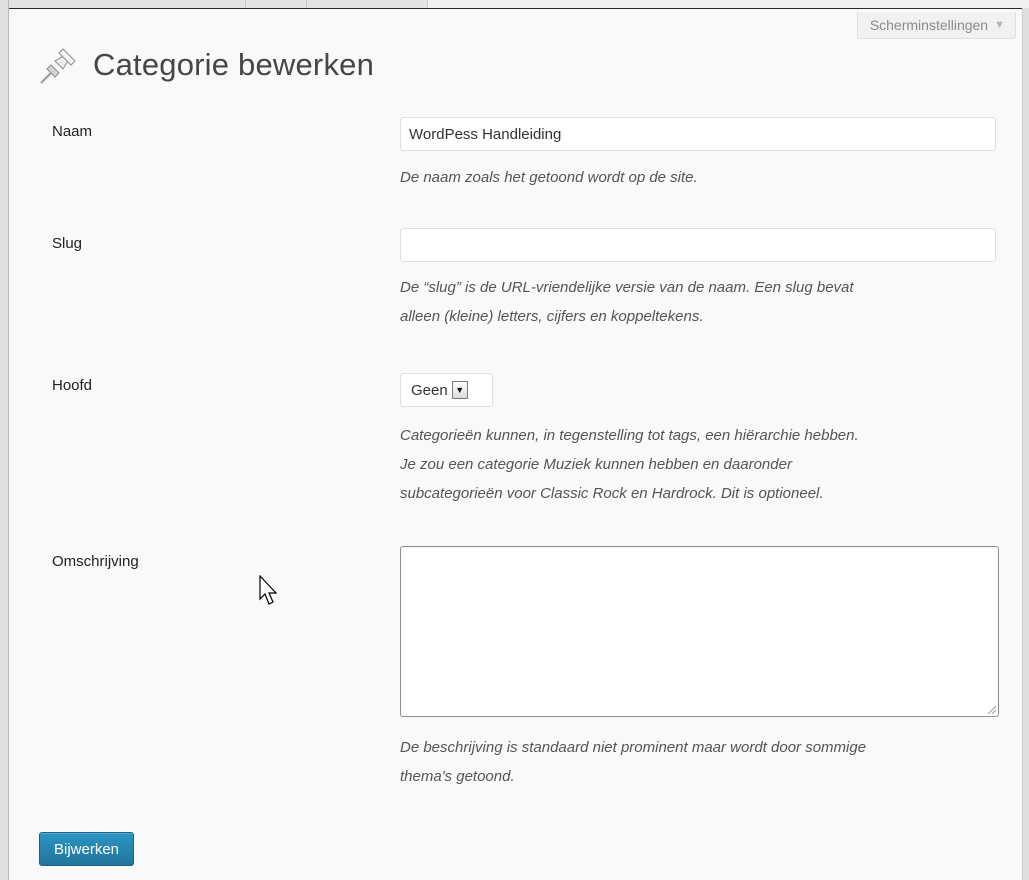 The width and height of the screenshot is (1029, 880). Describe the element at coordinates (999, 25) in the screenshot. I see `triangle-down-icon: ▼` at that location.